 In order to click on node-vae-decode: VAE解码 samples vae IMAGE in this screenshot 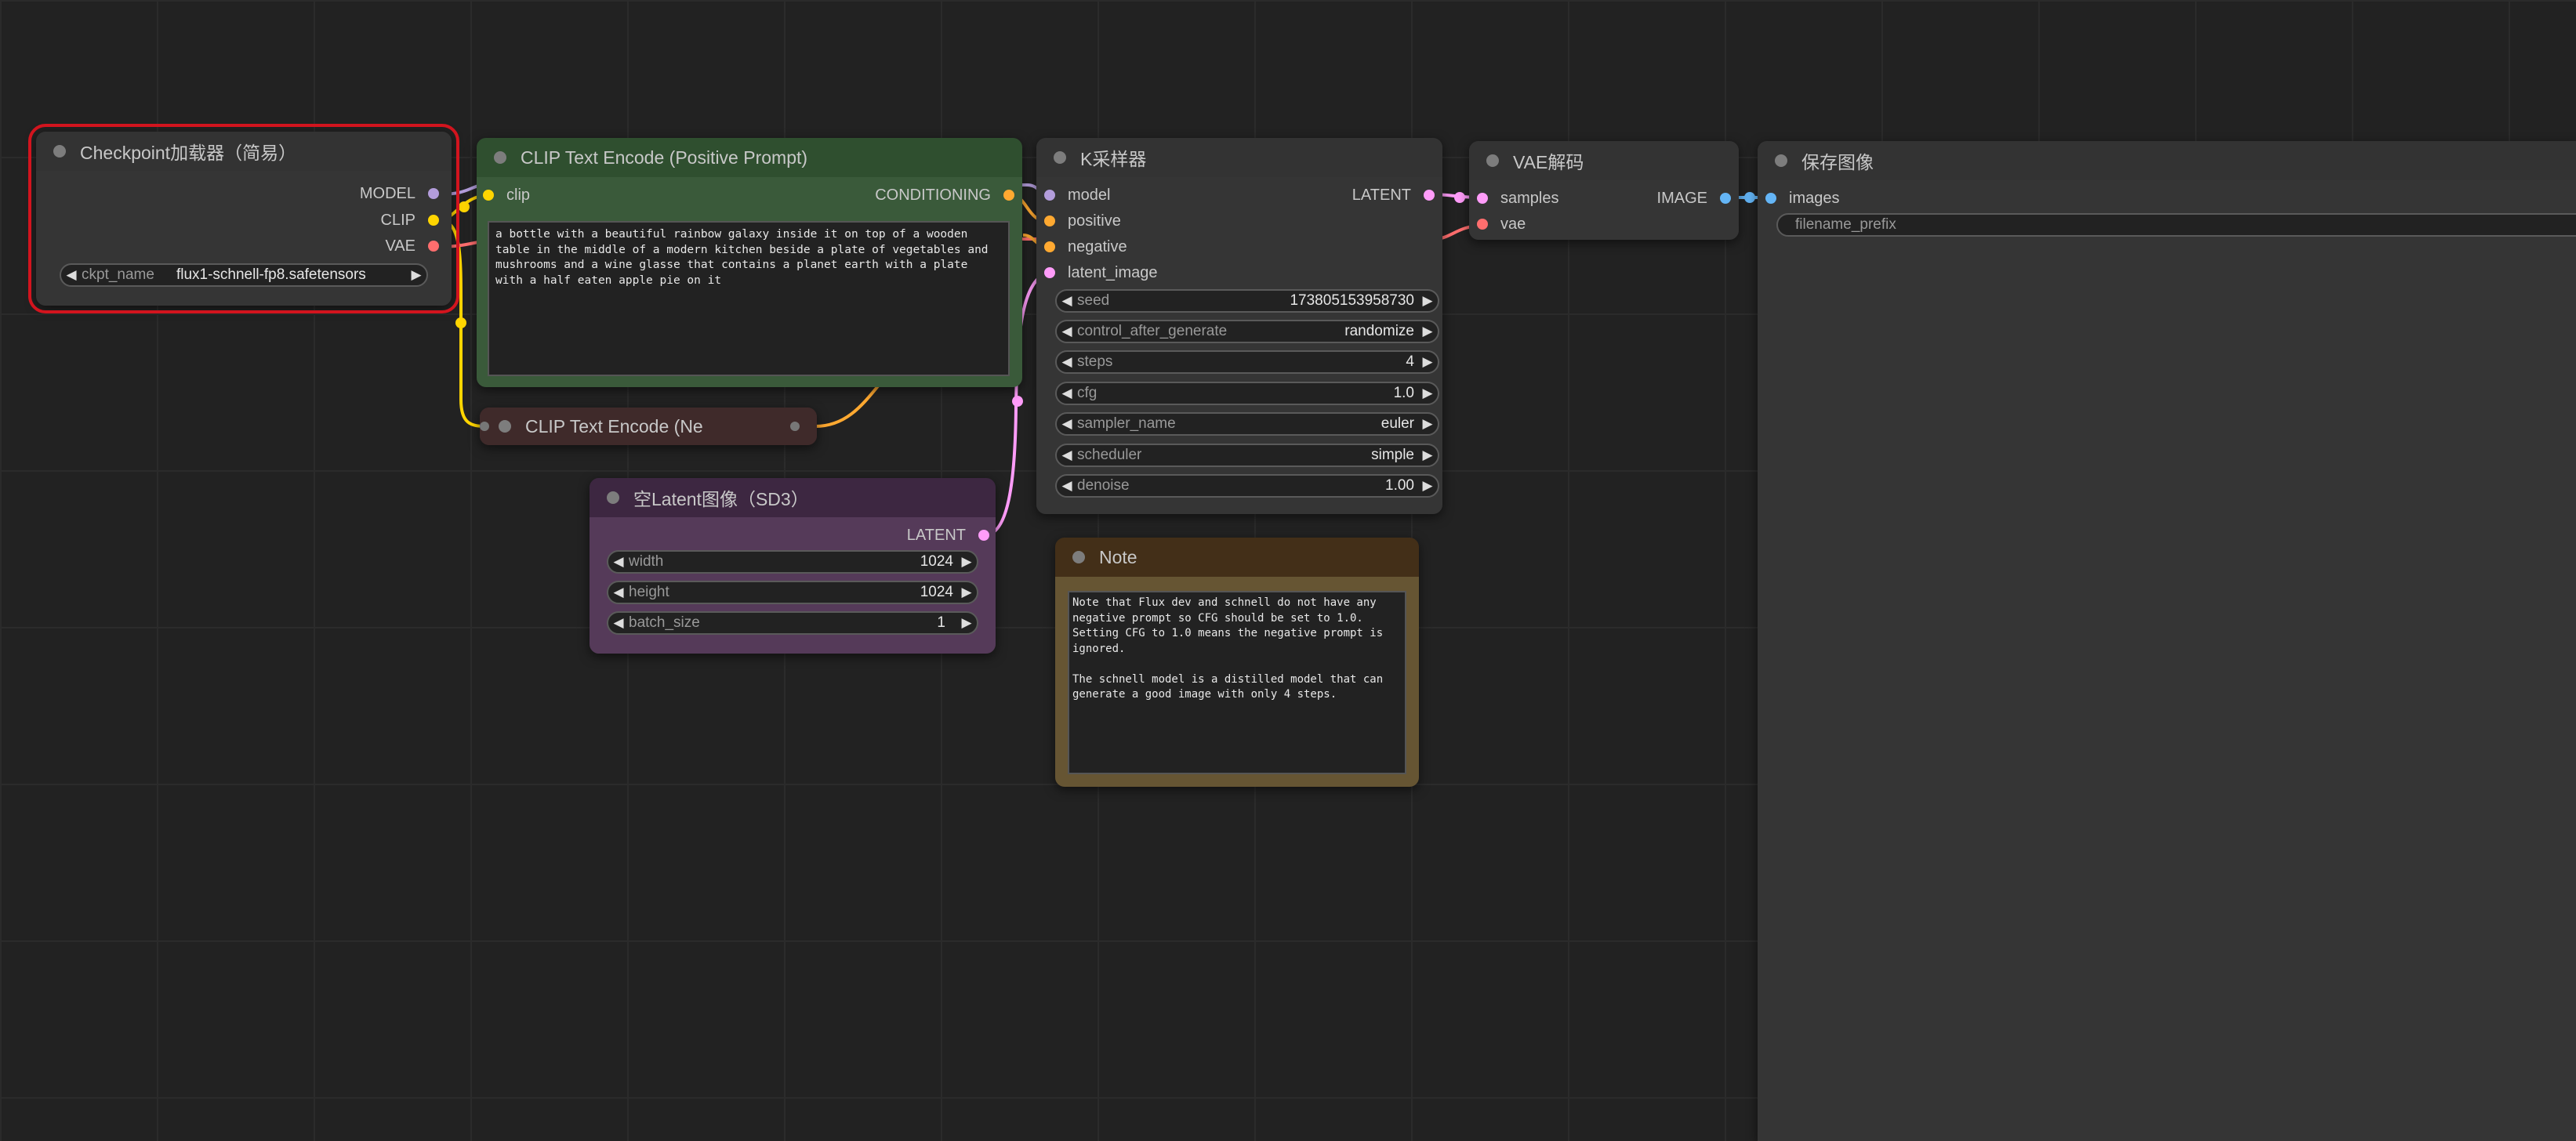, I will do `click(1604, 190)`.